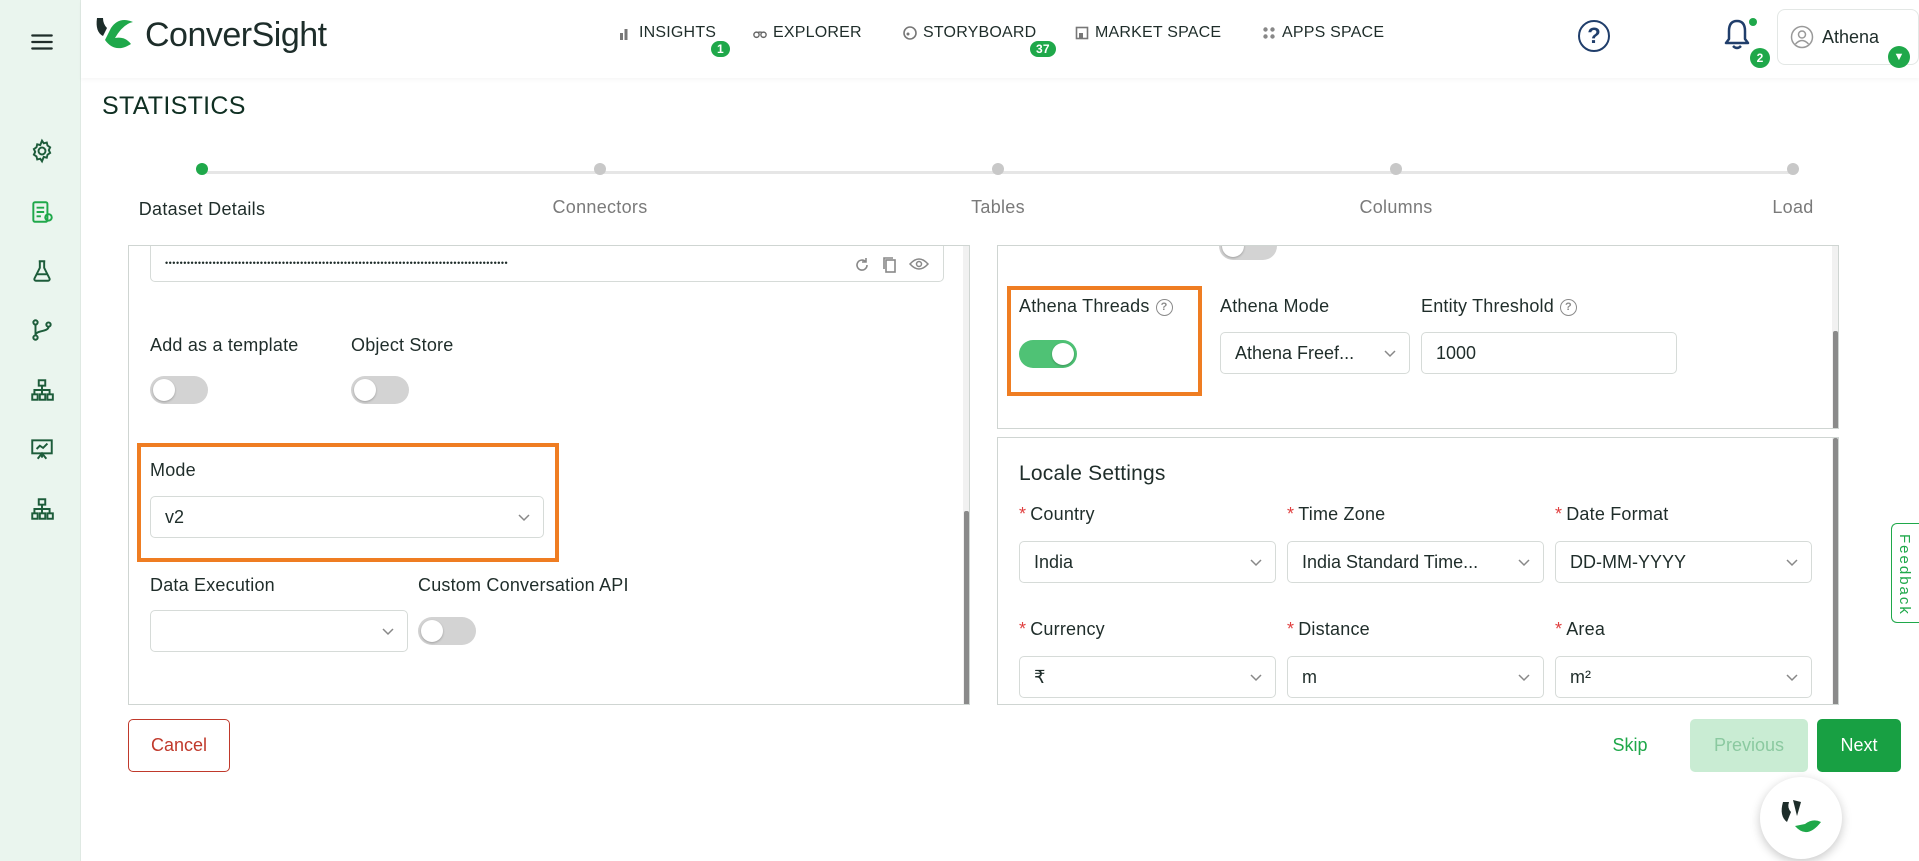 This screenshot has height=861, width=1919. Describe the element at coordinates (1753, 22) in the screenshot. I see `notification-dot` at that location.